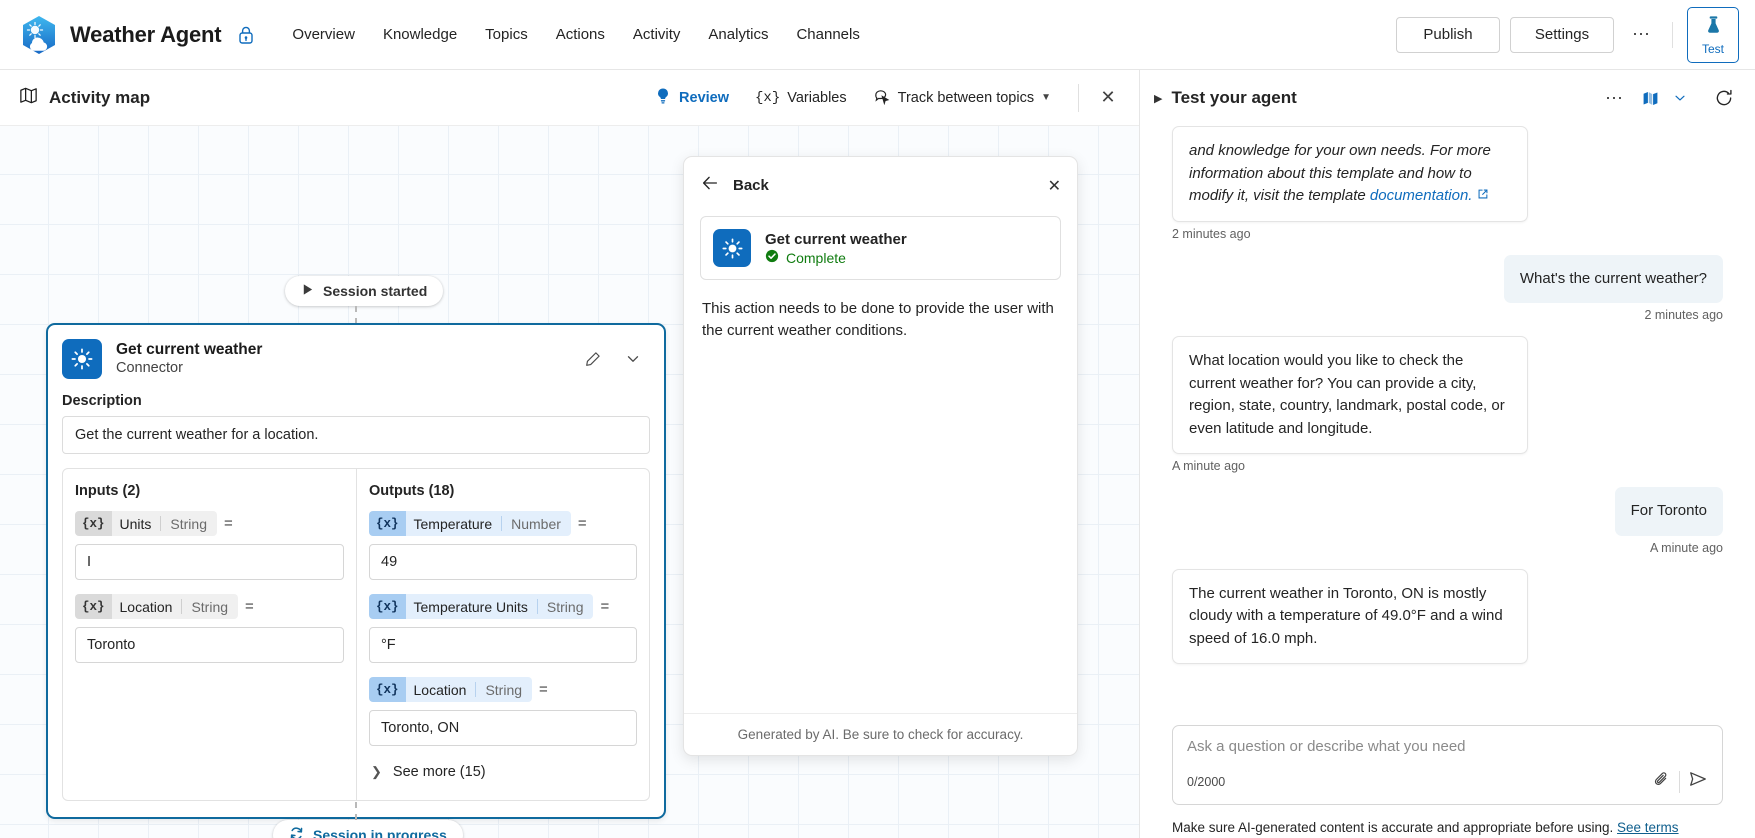  Describe the element at coordinates (1421, 195) in the screenshot. I see `documentation-link: documentation.` at that location.